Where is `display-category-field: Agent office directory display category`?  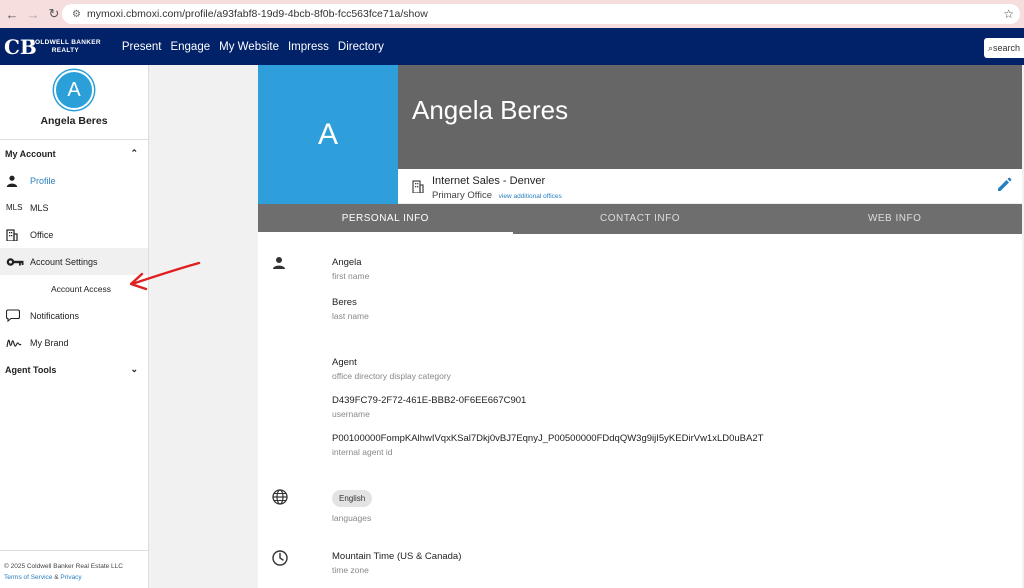 display-category-field: Agent office directory display category is located at coordinates (391, 369).